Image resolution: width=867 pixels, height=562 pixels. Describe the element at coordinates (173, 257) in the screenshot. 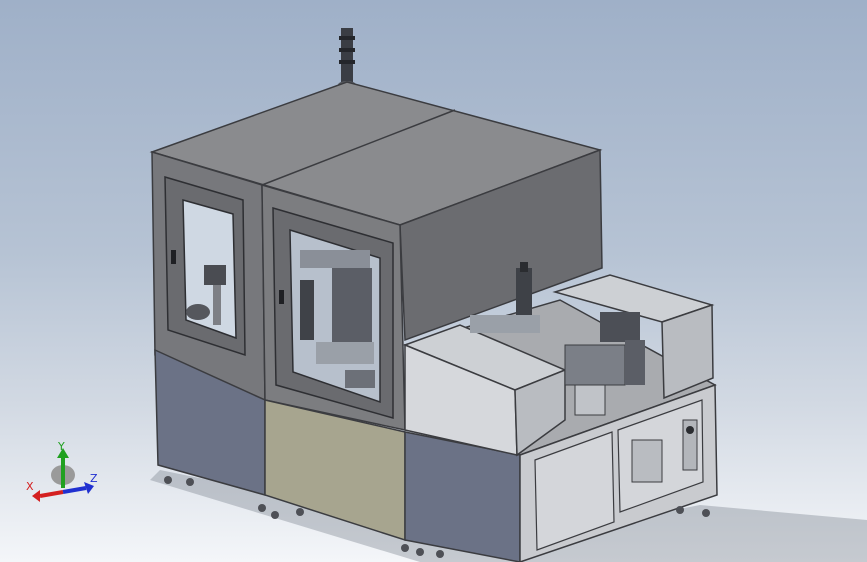

I see `left-door-handle` at that location.